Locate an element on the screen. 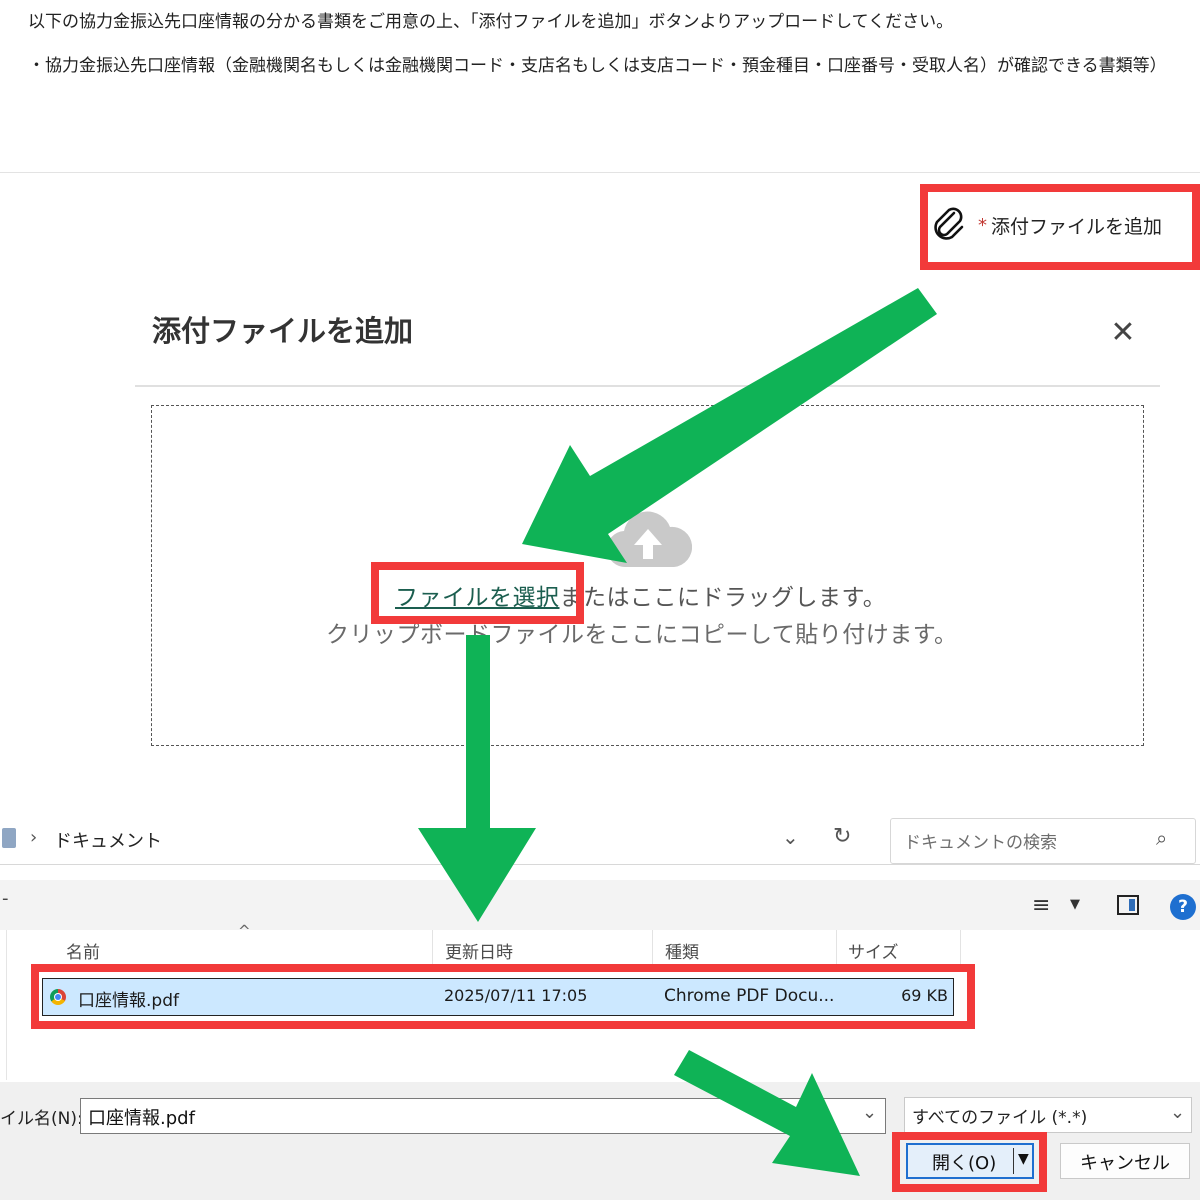 The width and height of the screenshot is (1200, 1200). arrow-attach-to-select is located at coordinates (729, 425).